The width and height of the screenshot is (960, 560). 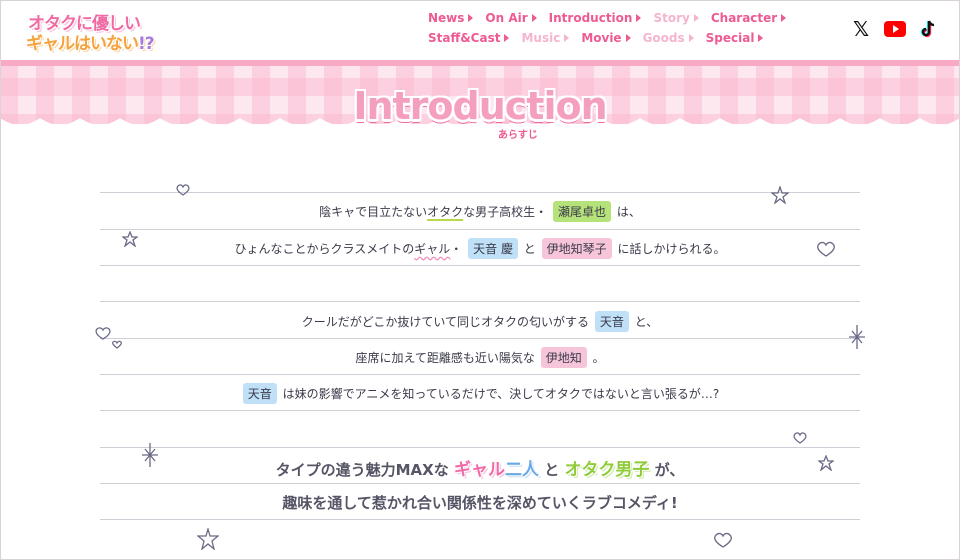 I want to click on story-p3-line2: 趣味を通して惹かれ合い関係性を深めていくラブコメディ!, so click(x=480, y=503).